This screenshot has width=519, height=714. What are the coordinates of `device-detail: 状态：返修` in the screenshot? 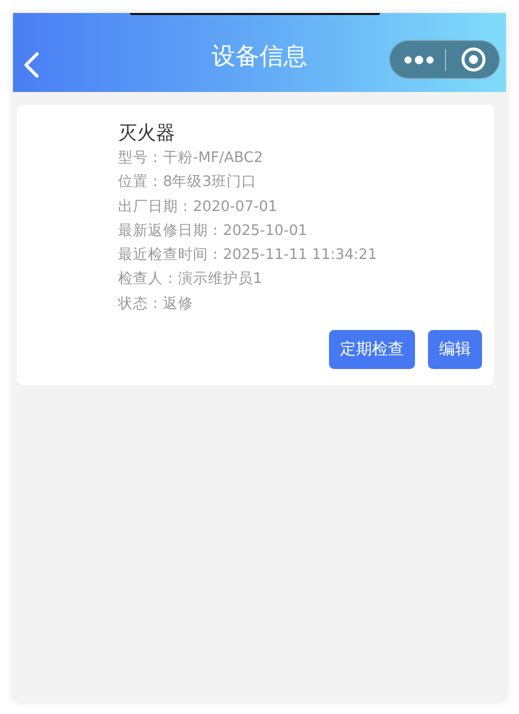 It's located at (156, 304).